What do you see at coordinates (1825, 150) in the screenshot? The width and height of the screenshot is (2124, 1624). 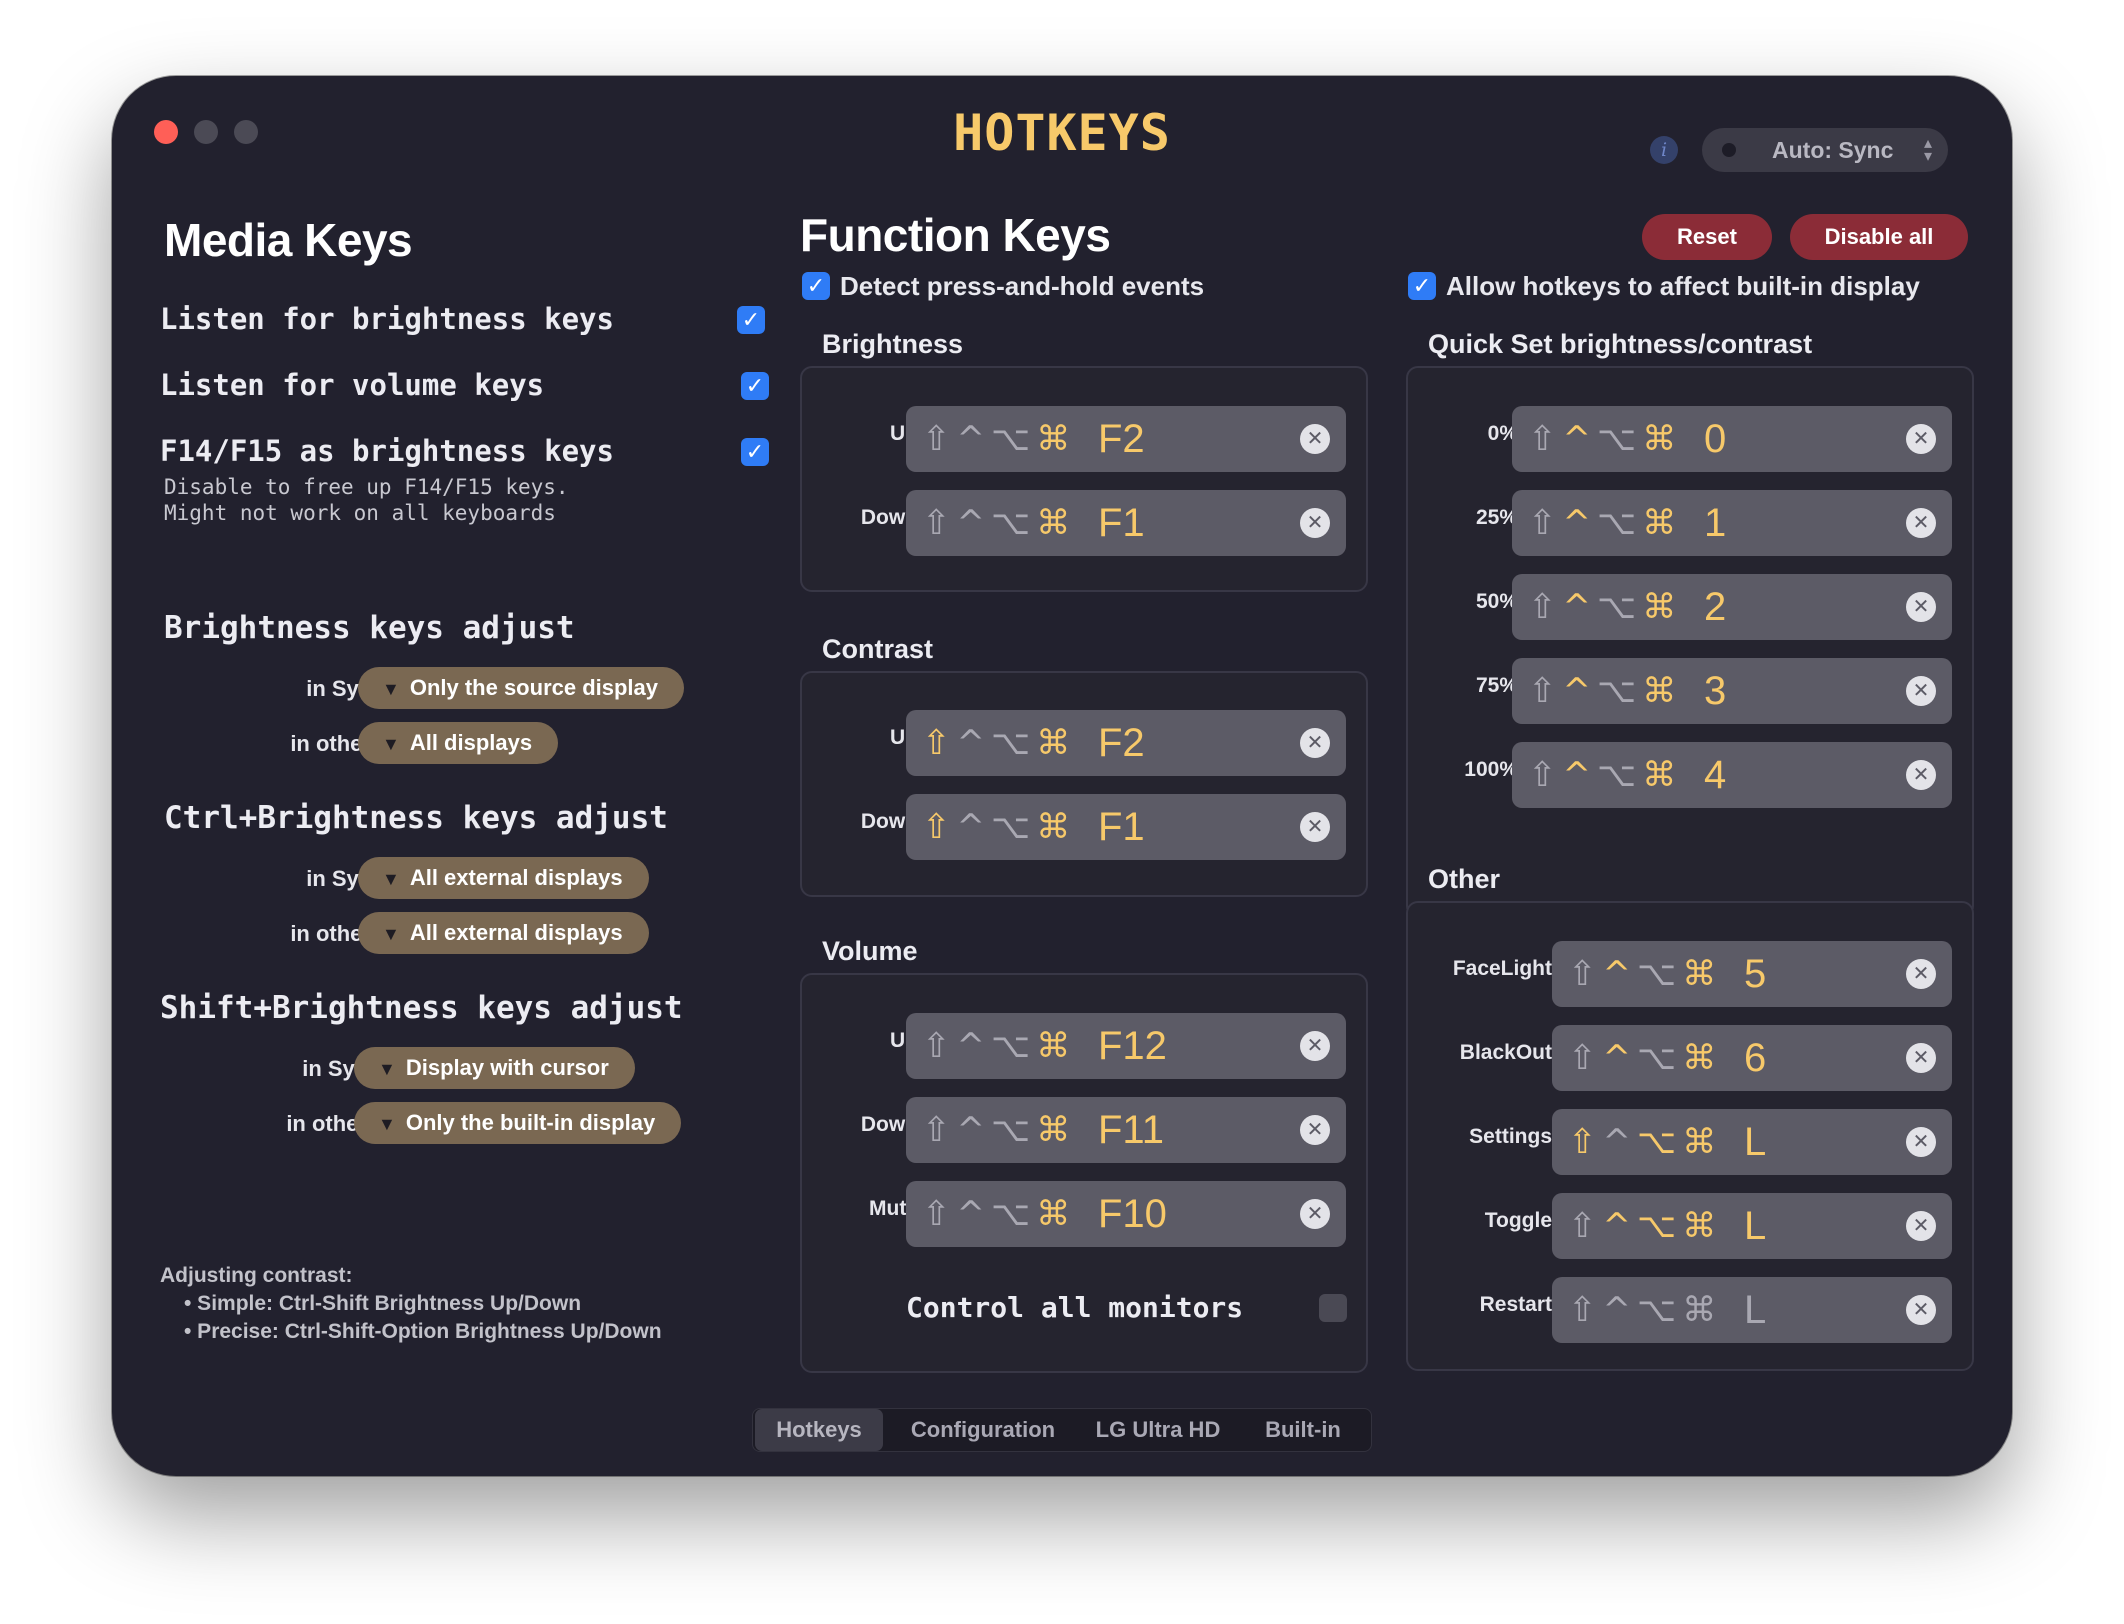 I see `sync-mode-select: Auto: Sync ▴ ▾` at bounding box center [1825, 150].